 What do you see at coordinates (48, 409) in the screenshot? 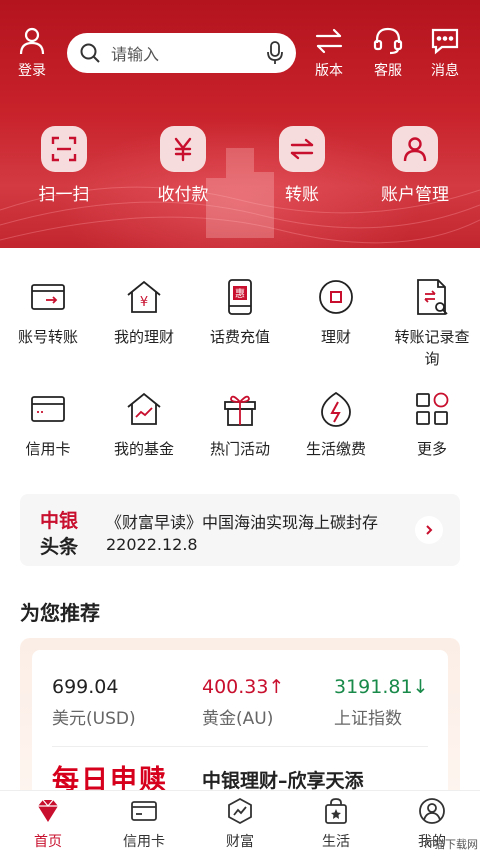
I see `credit-card-icon` at bounding box center [48, 409].